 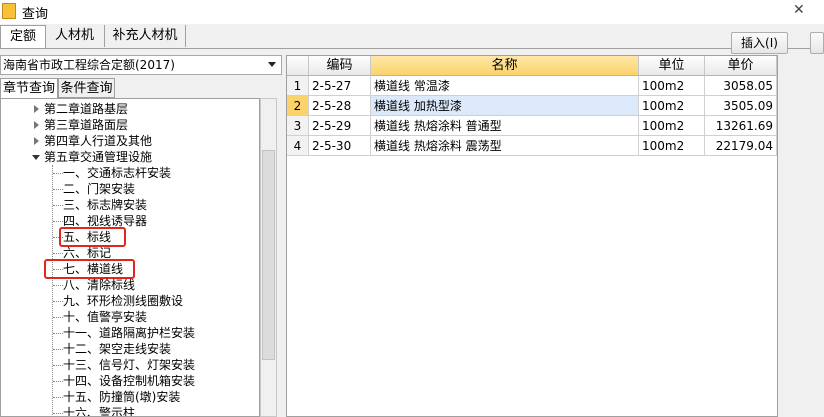 I want to click on tab-divider, so click(x=412, y=48).